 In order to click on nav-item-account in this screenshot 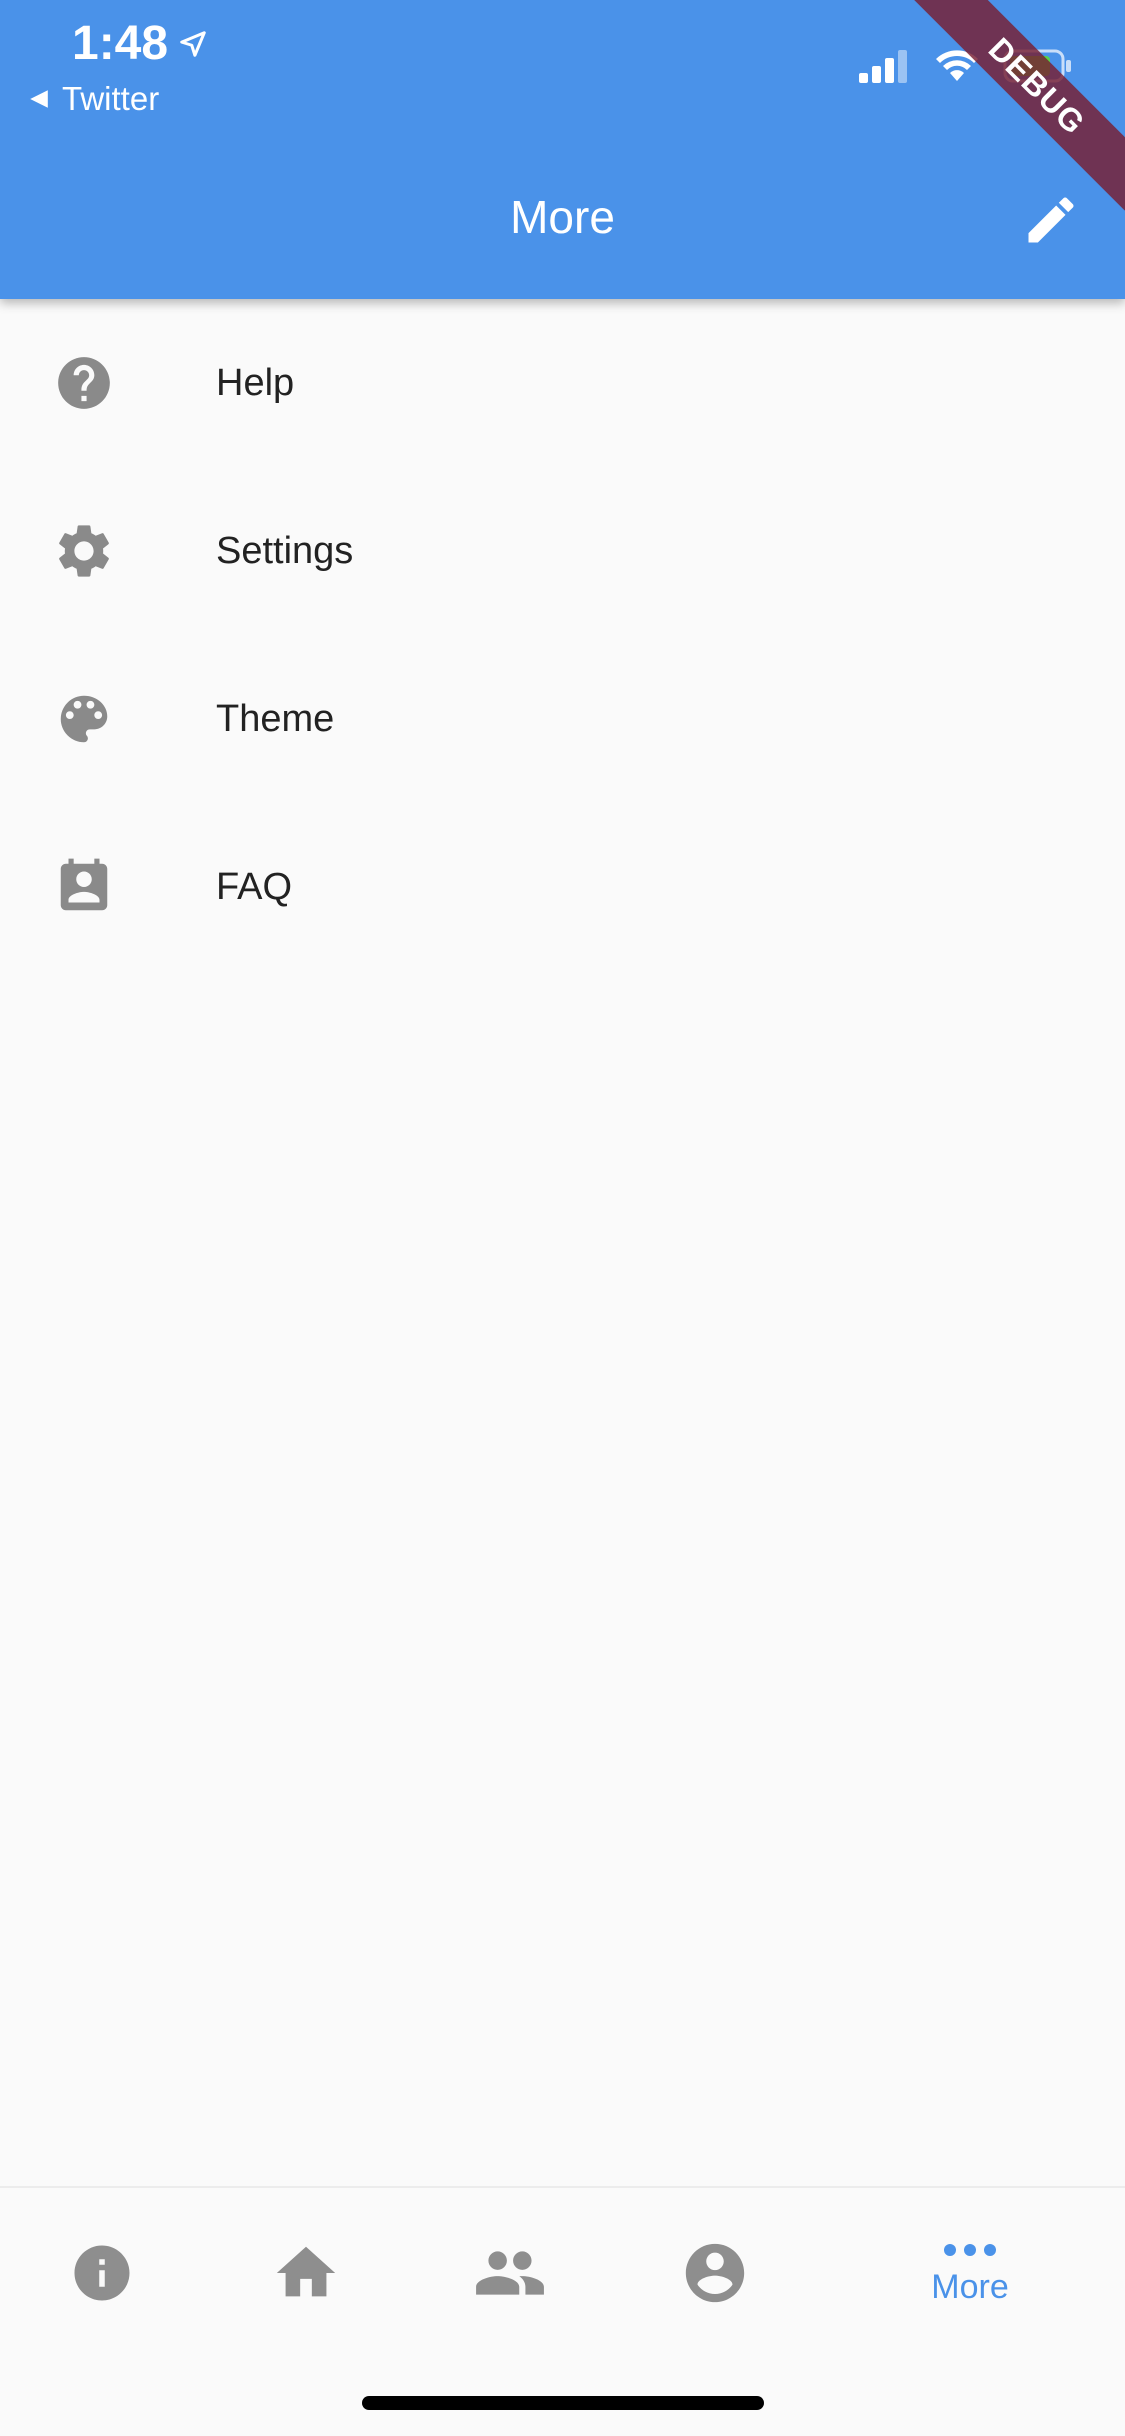, I will do `click(715, 2273)`.